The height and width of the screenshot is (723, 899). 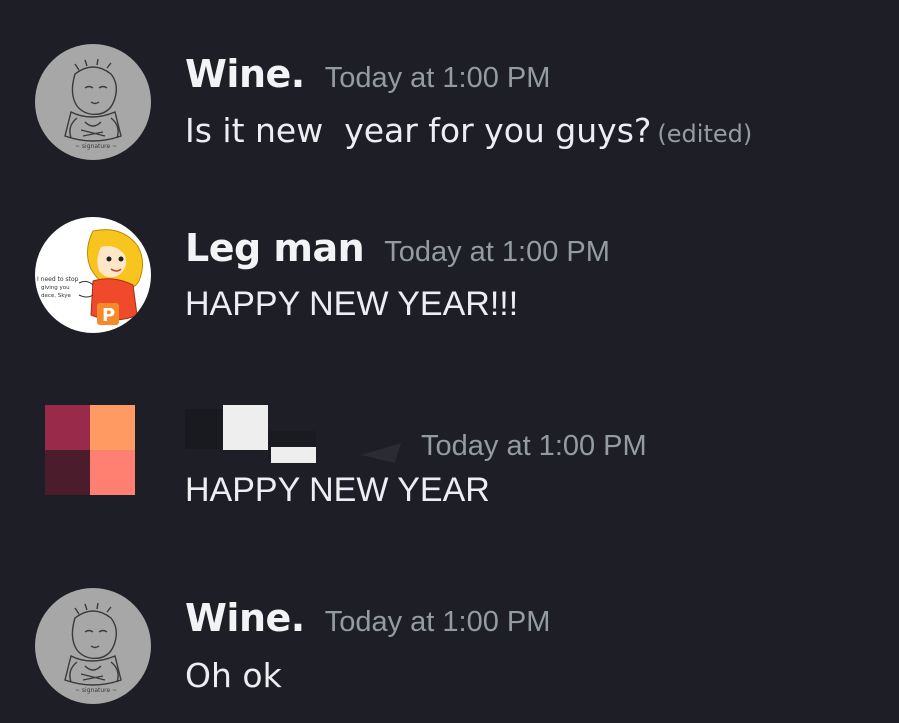 I want to click on sketch-portrait-avatar-icon: ~ signature ~, so click(x=93, y=646).